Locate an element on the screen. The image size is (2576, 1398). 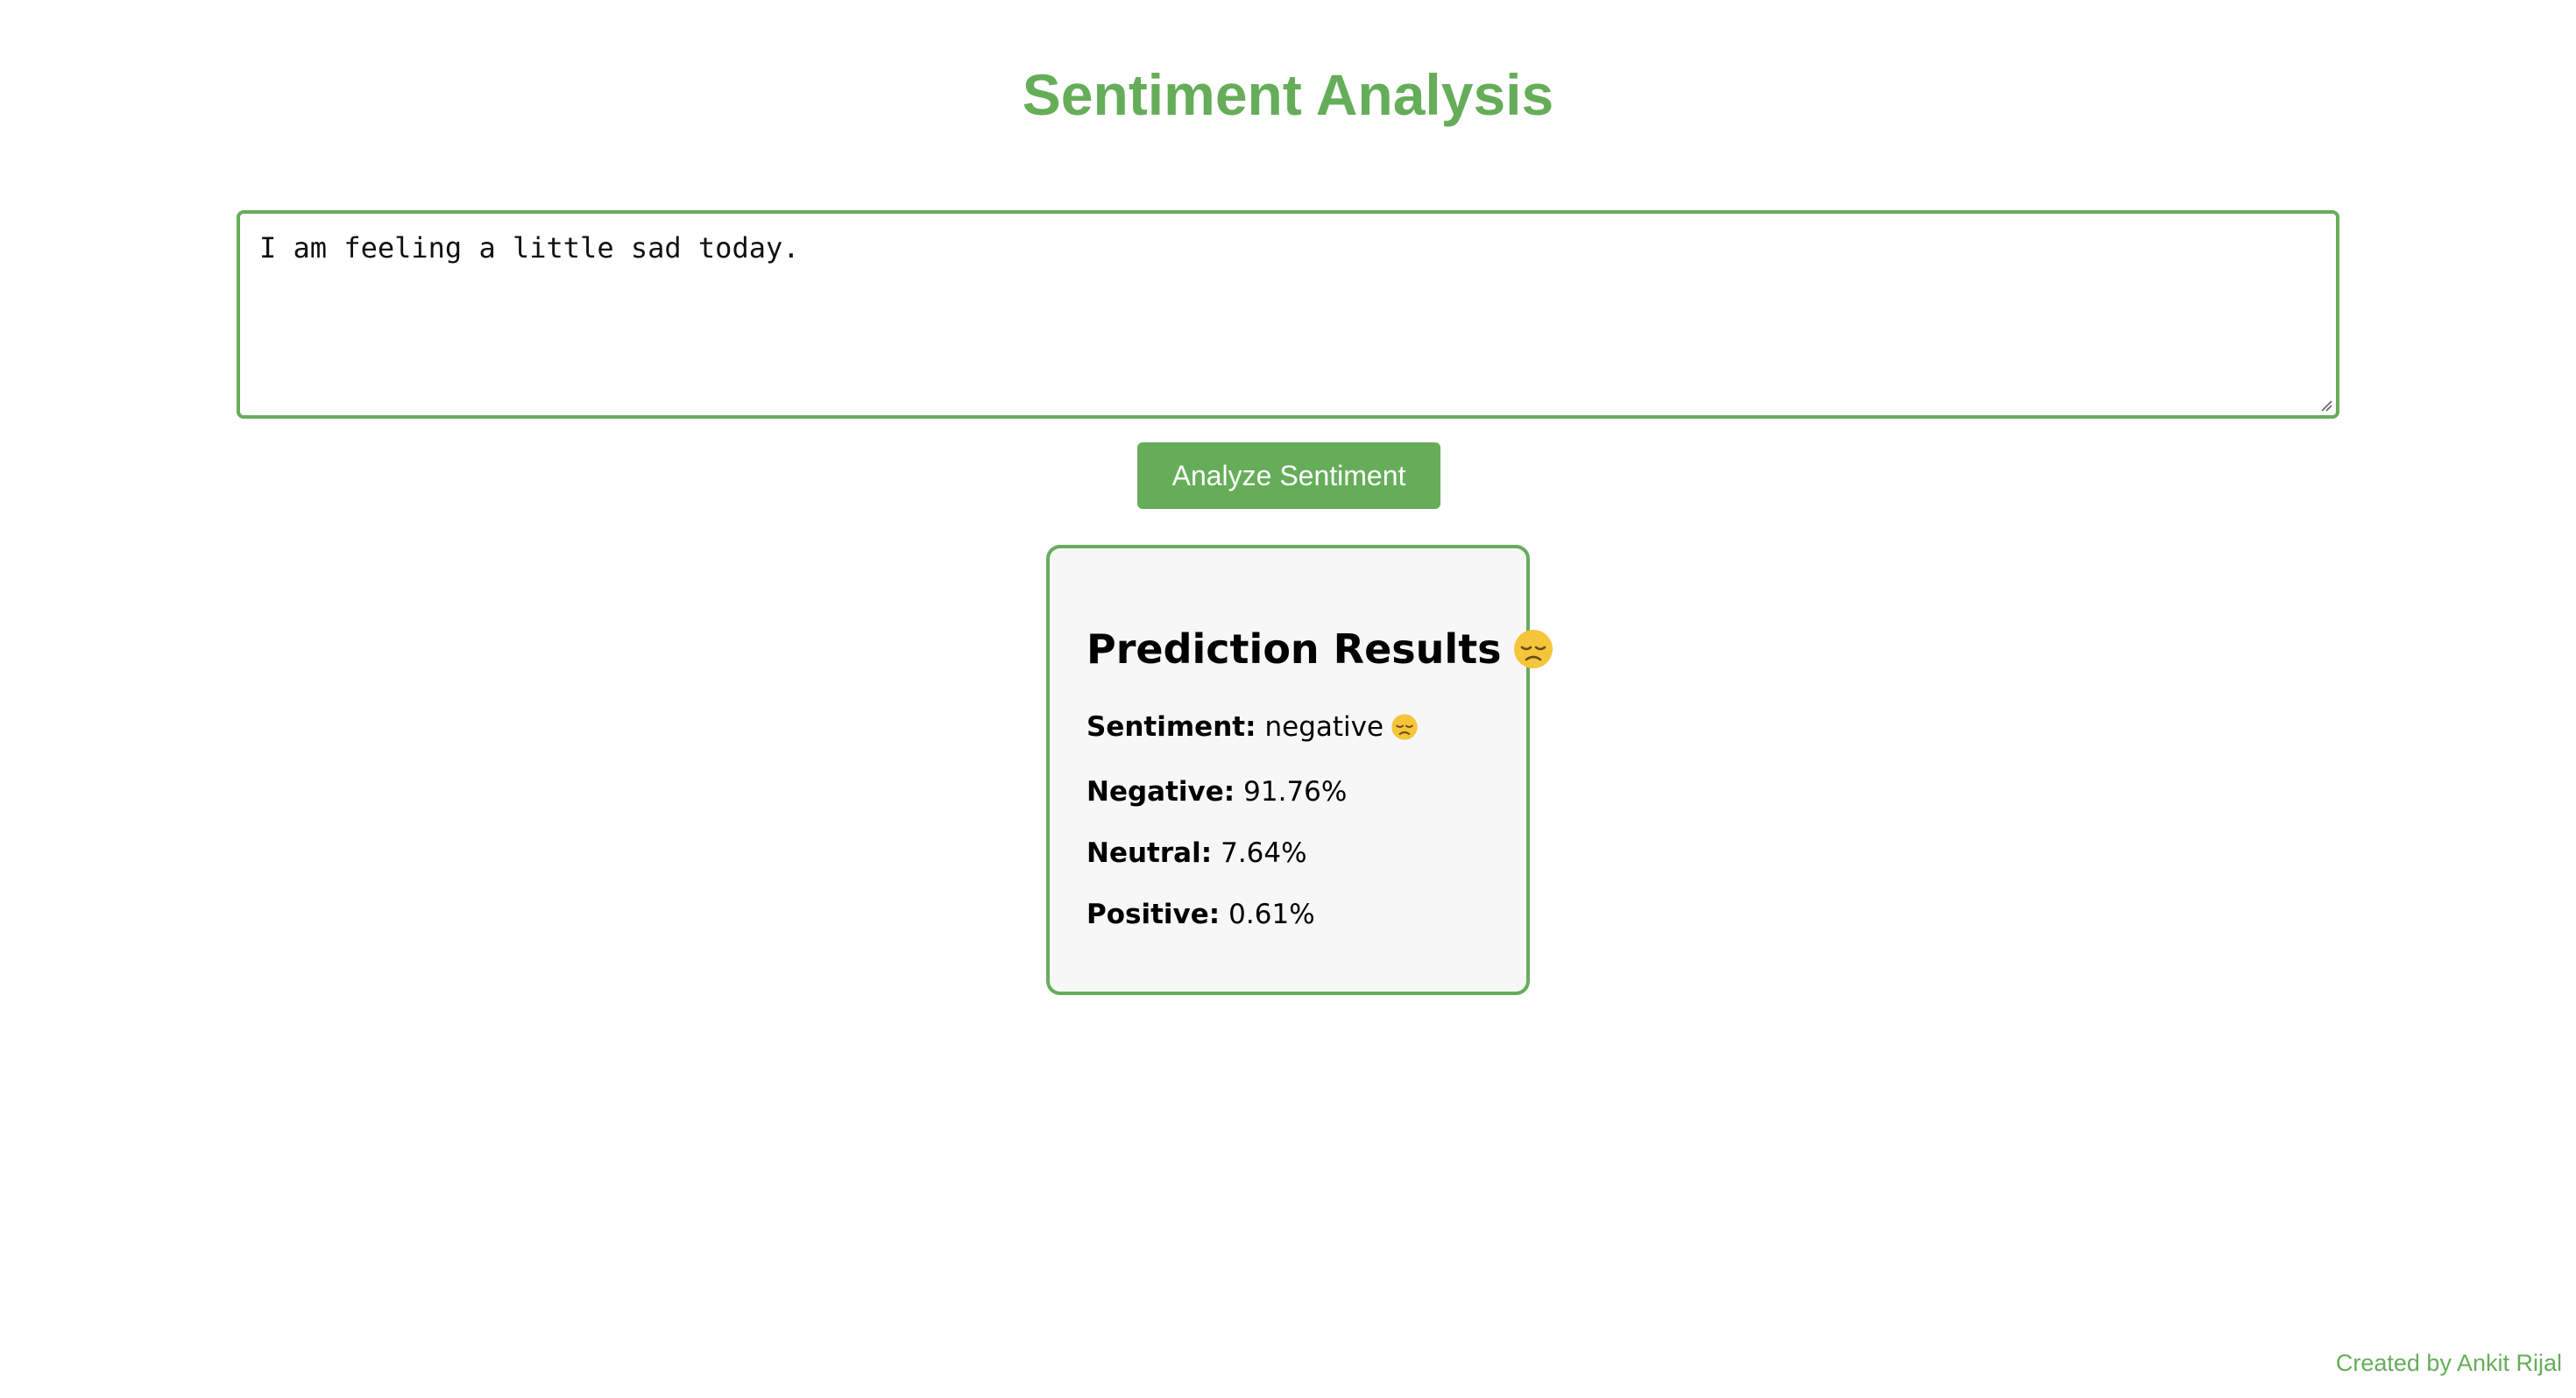
result-label: Sentiment: is located at coordinates (1171, 727).